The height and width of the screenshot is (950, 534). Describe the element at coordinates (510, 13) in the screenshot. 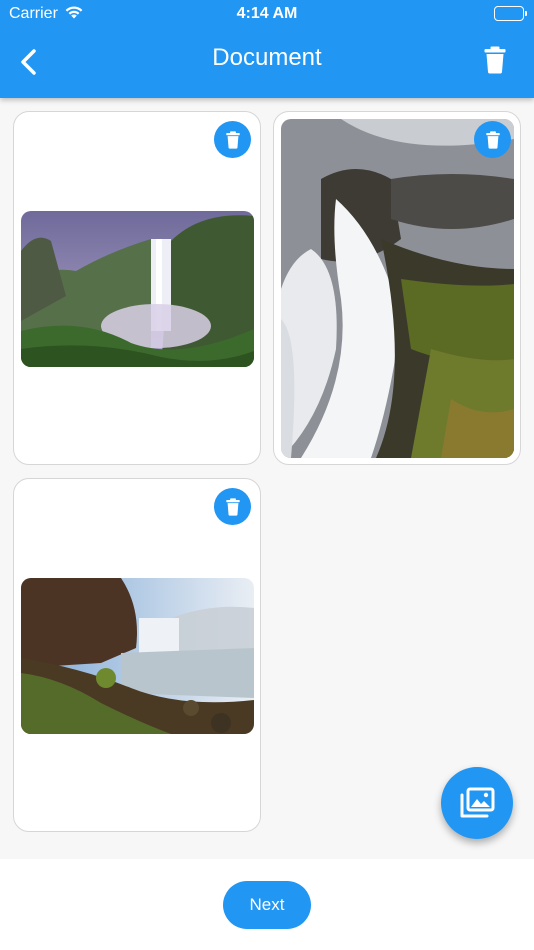

I see `battery-icon` at that location.